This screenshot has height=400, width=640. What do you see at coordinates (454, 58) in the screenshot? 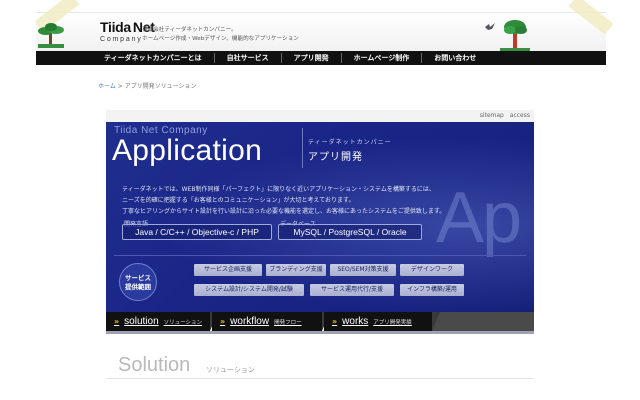
I see `nav-item-contact: お問い合わせ` at bounding box center [454, 58].